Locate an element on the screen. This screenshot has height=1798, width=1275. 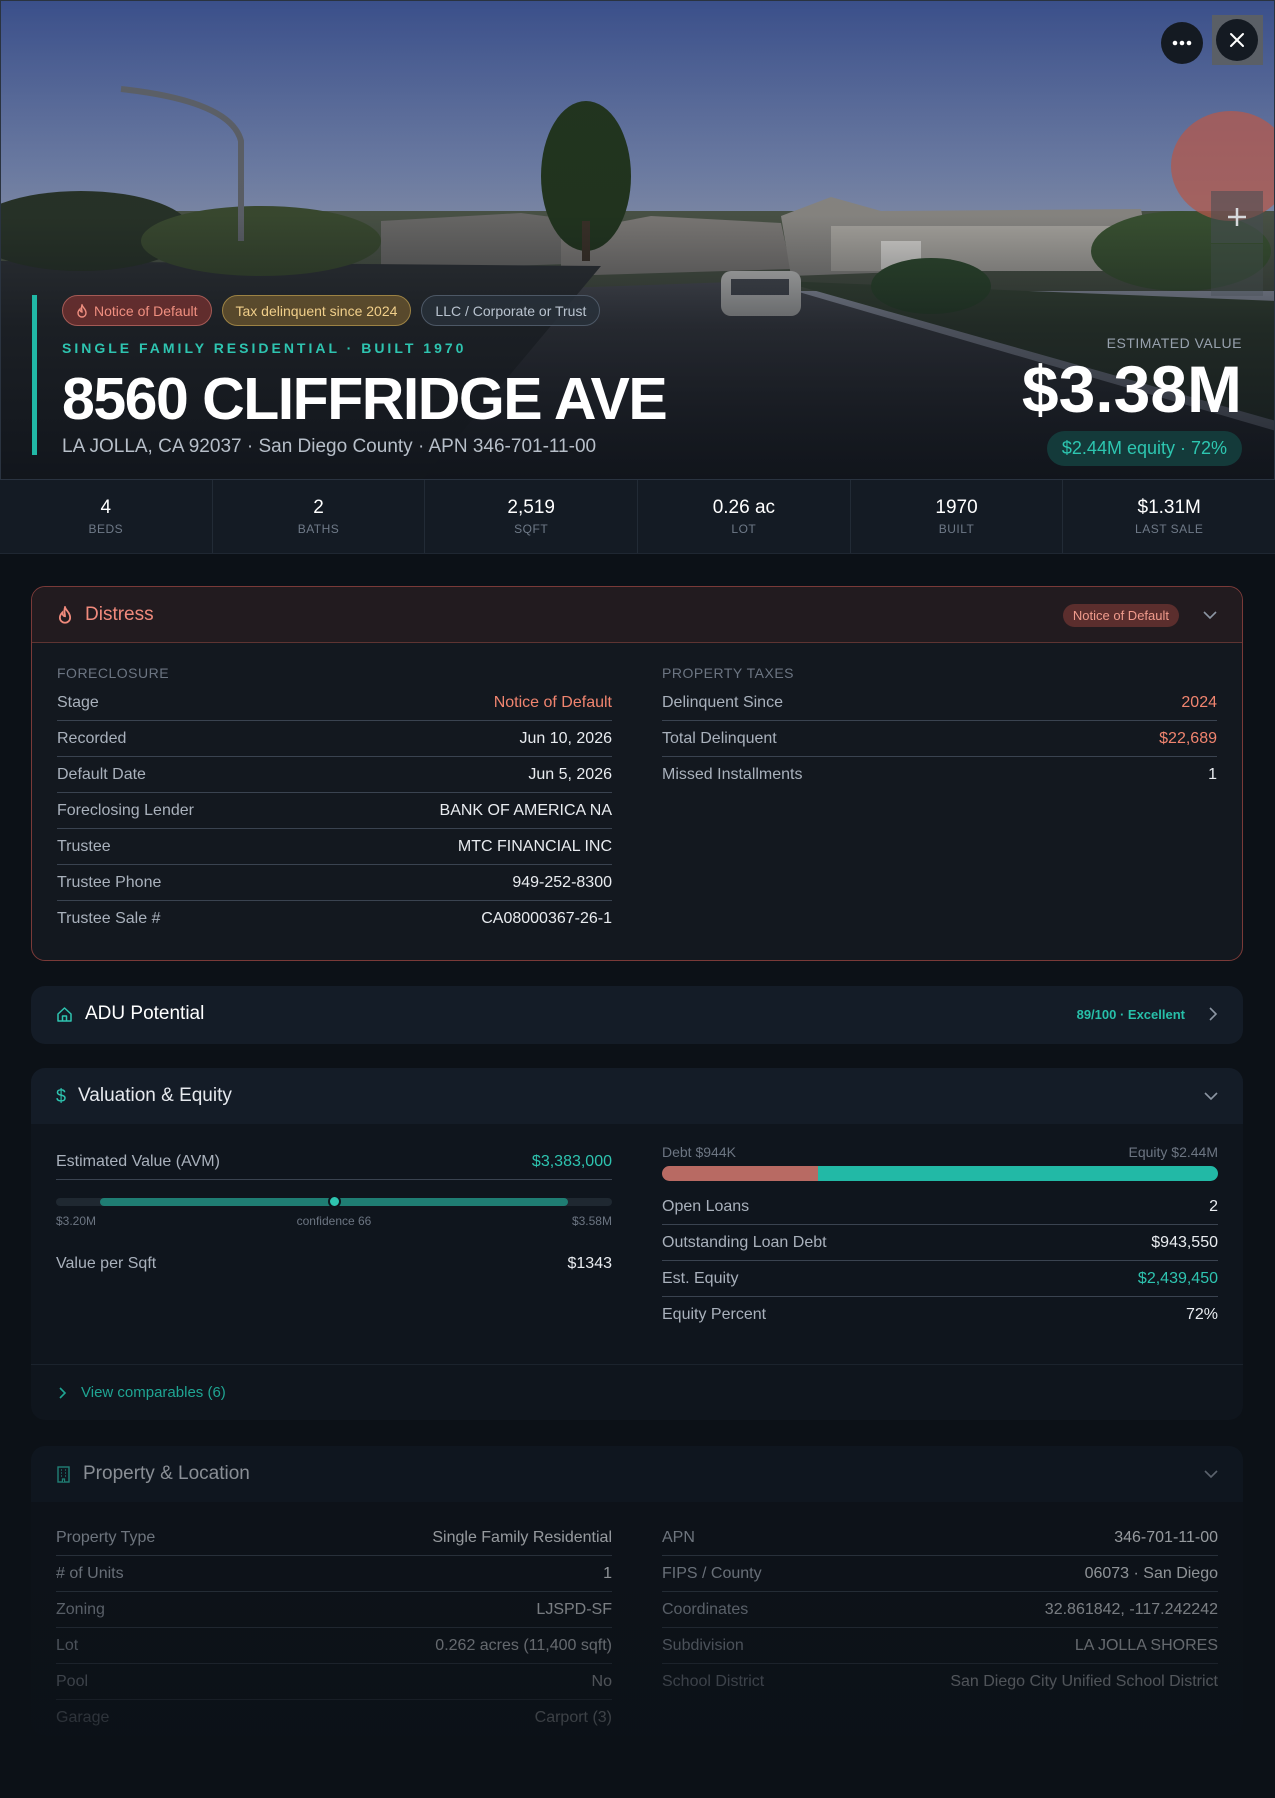
stat-baths: 2 BATHS is located at coordinates (319, 516).